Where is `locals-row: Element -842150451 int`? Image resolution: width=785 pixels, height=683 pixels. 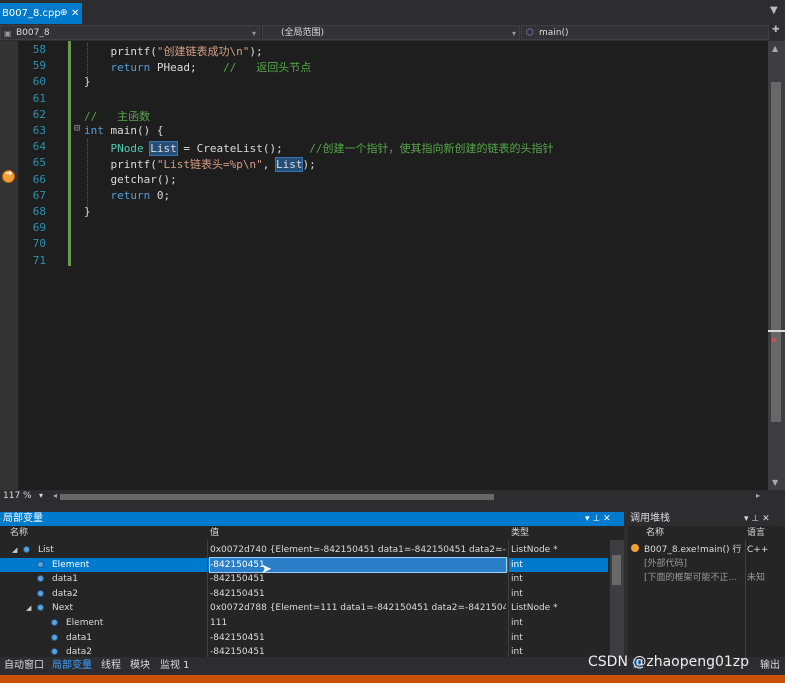 locals-row: Element -842150451 int is located at coordinates (304, 564).